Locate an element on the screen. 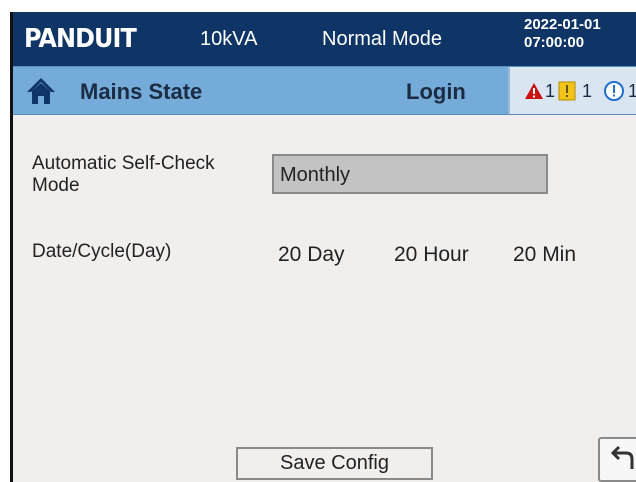 This screenshot has height=482, width=636. alarm-info-count: 1 is located at coordinates (632, 90).